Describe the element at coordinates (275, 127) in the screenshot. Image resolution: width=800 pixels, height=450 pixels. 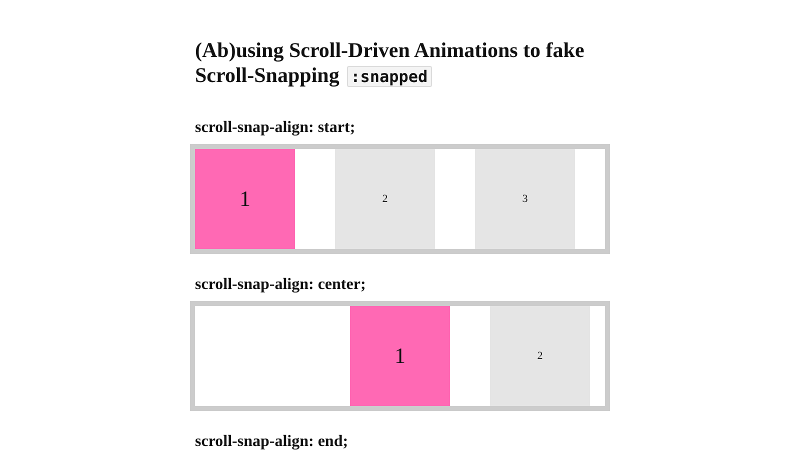
I see `demo-heading: scroll-snap-align: start;` at that location.